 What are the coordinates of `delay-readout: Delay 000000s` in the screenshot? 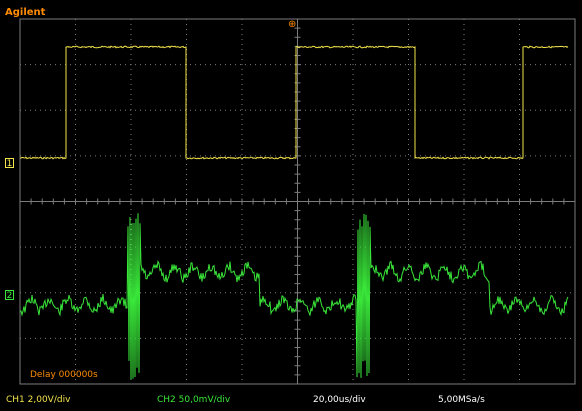 It's located at (64, 375).